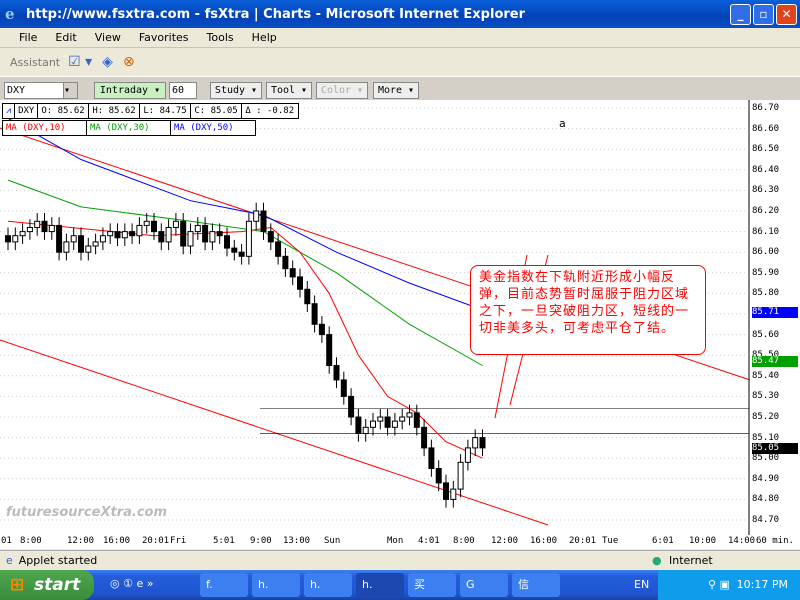 This screenshot has width=800, height=600. I want to click on price-tick-label: 85.40, so click(766, 375).